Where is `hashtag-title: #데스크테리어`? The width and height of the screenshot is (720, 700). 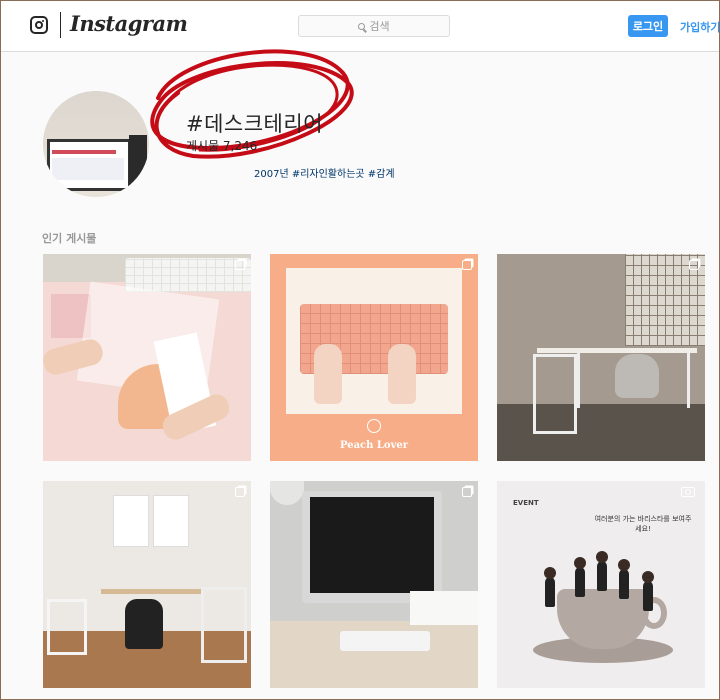
hashtag-title: #데스크테리어 is located at coordinates (255, 124).